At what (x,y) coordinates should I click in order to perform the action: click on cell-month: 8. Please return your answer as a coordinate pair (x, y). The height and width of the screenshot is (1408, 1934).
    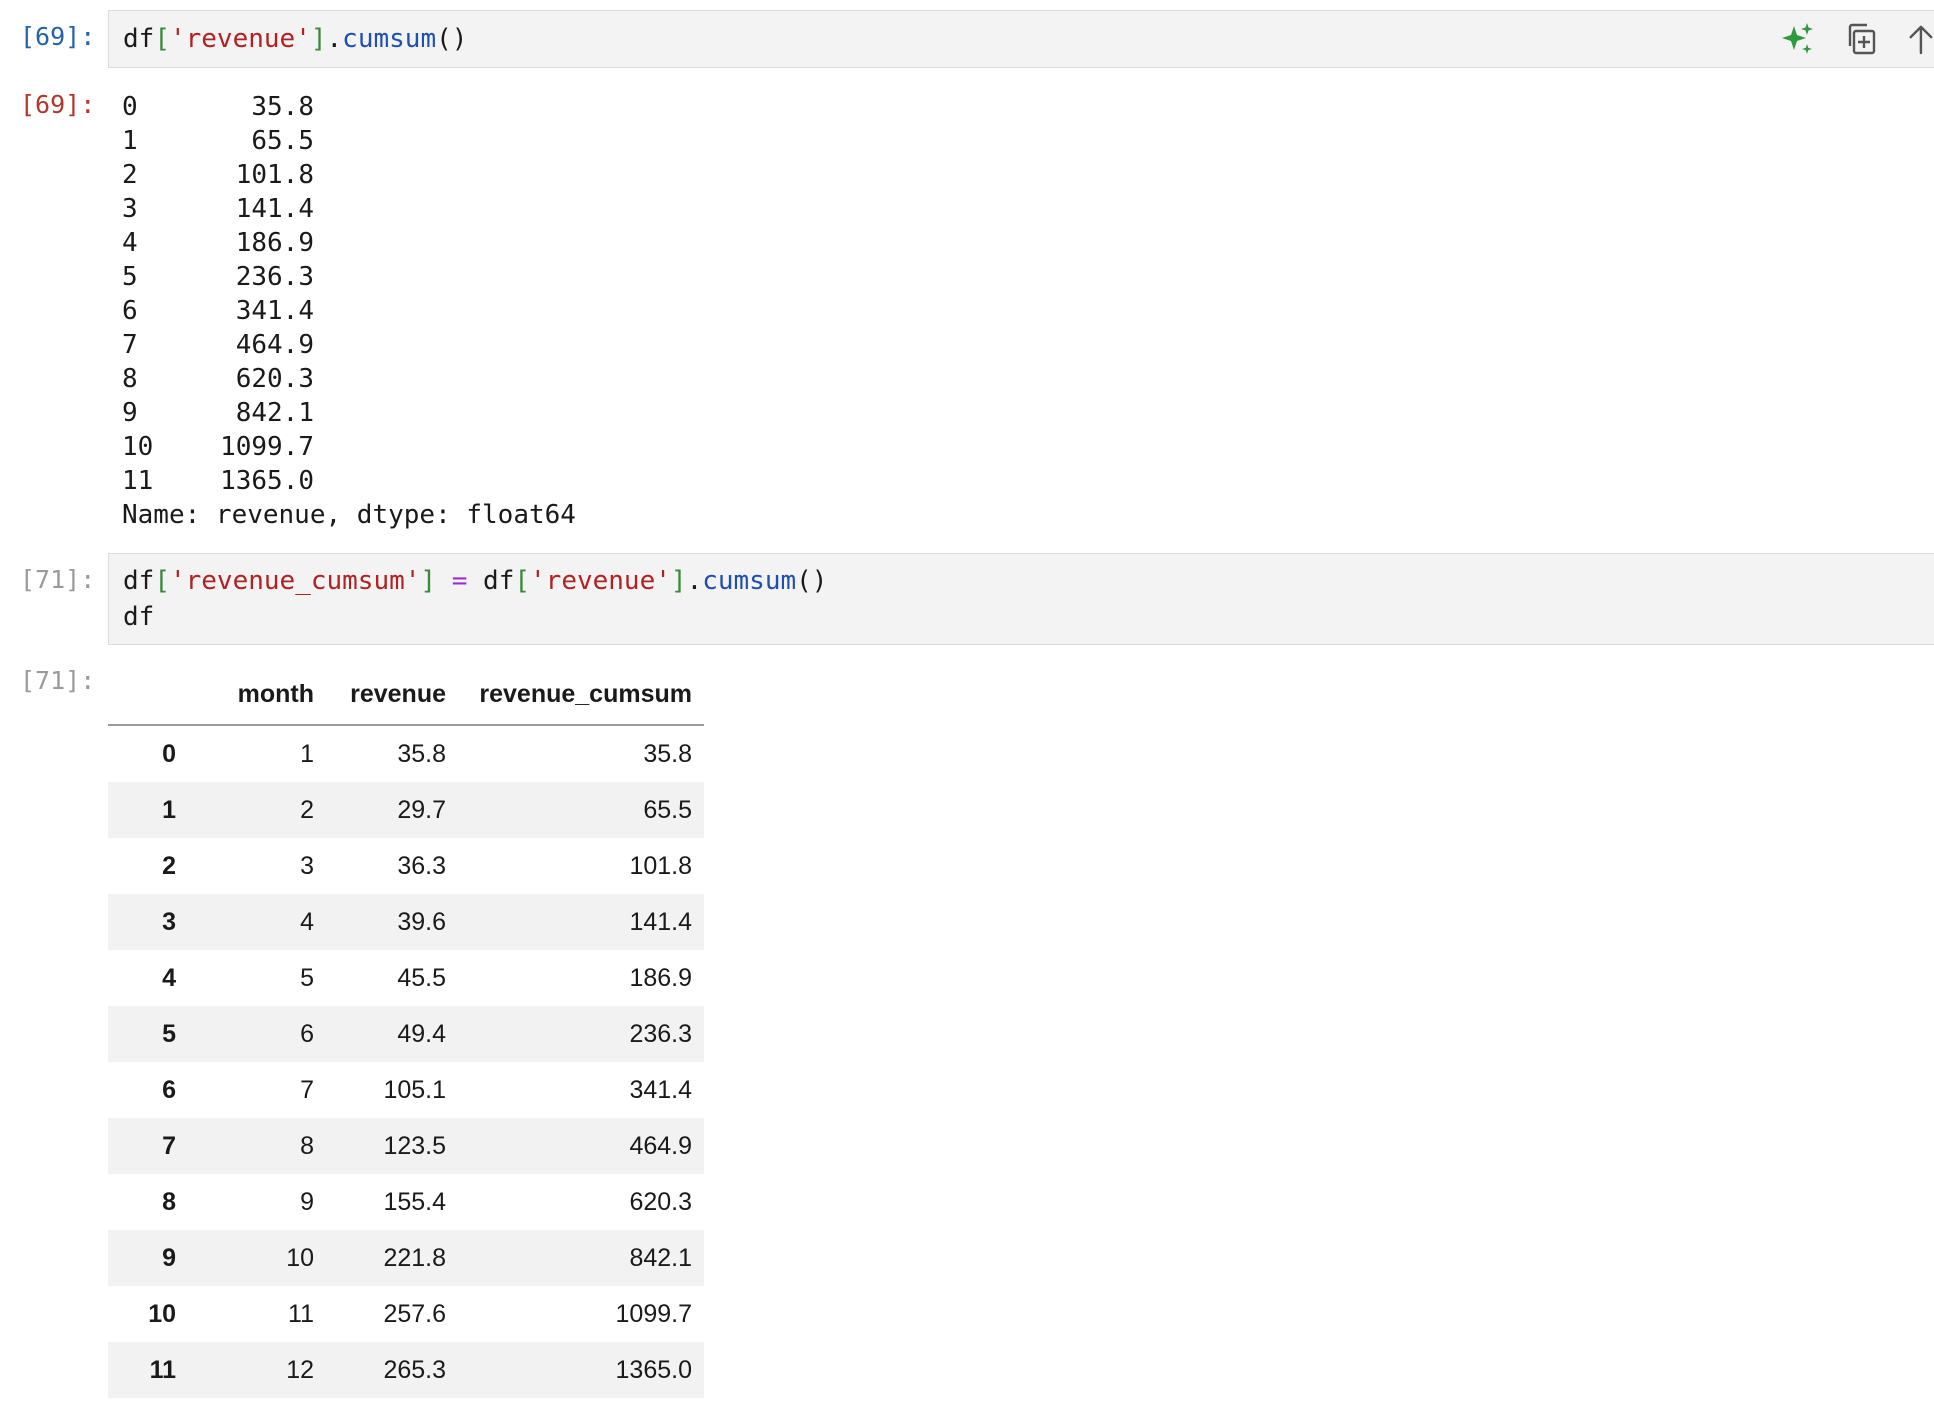
    Looking at the image, I should click on (307, 1145).